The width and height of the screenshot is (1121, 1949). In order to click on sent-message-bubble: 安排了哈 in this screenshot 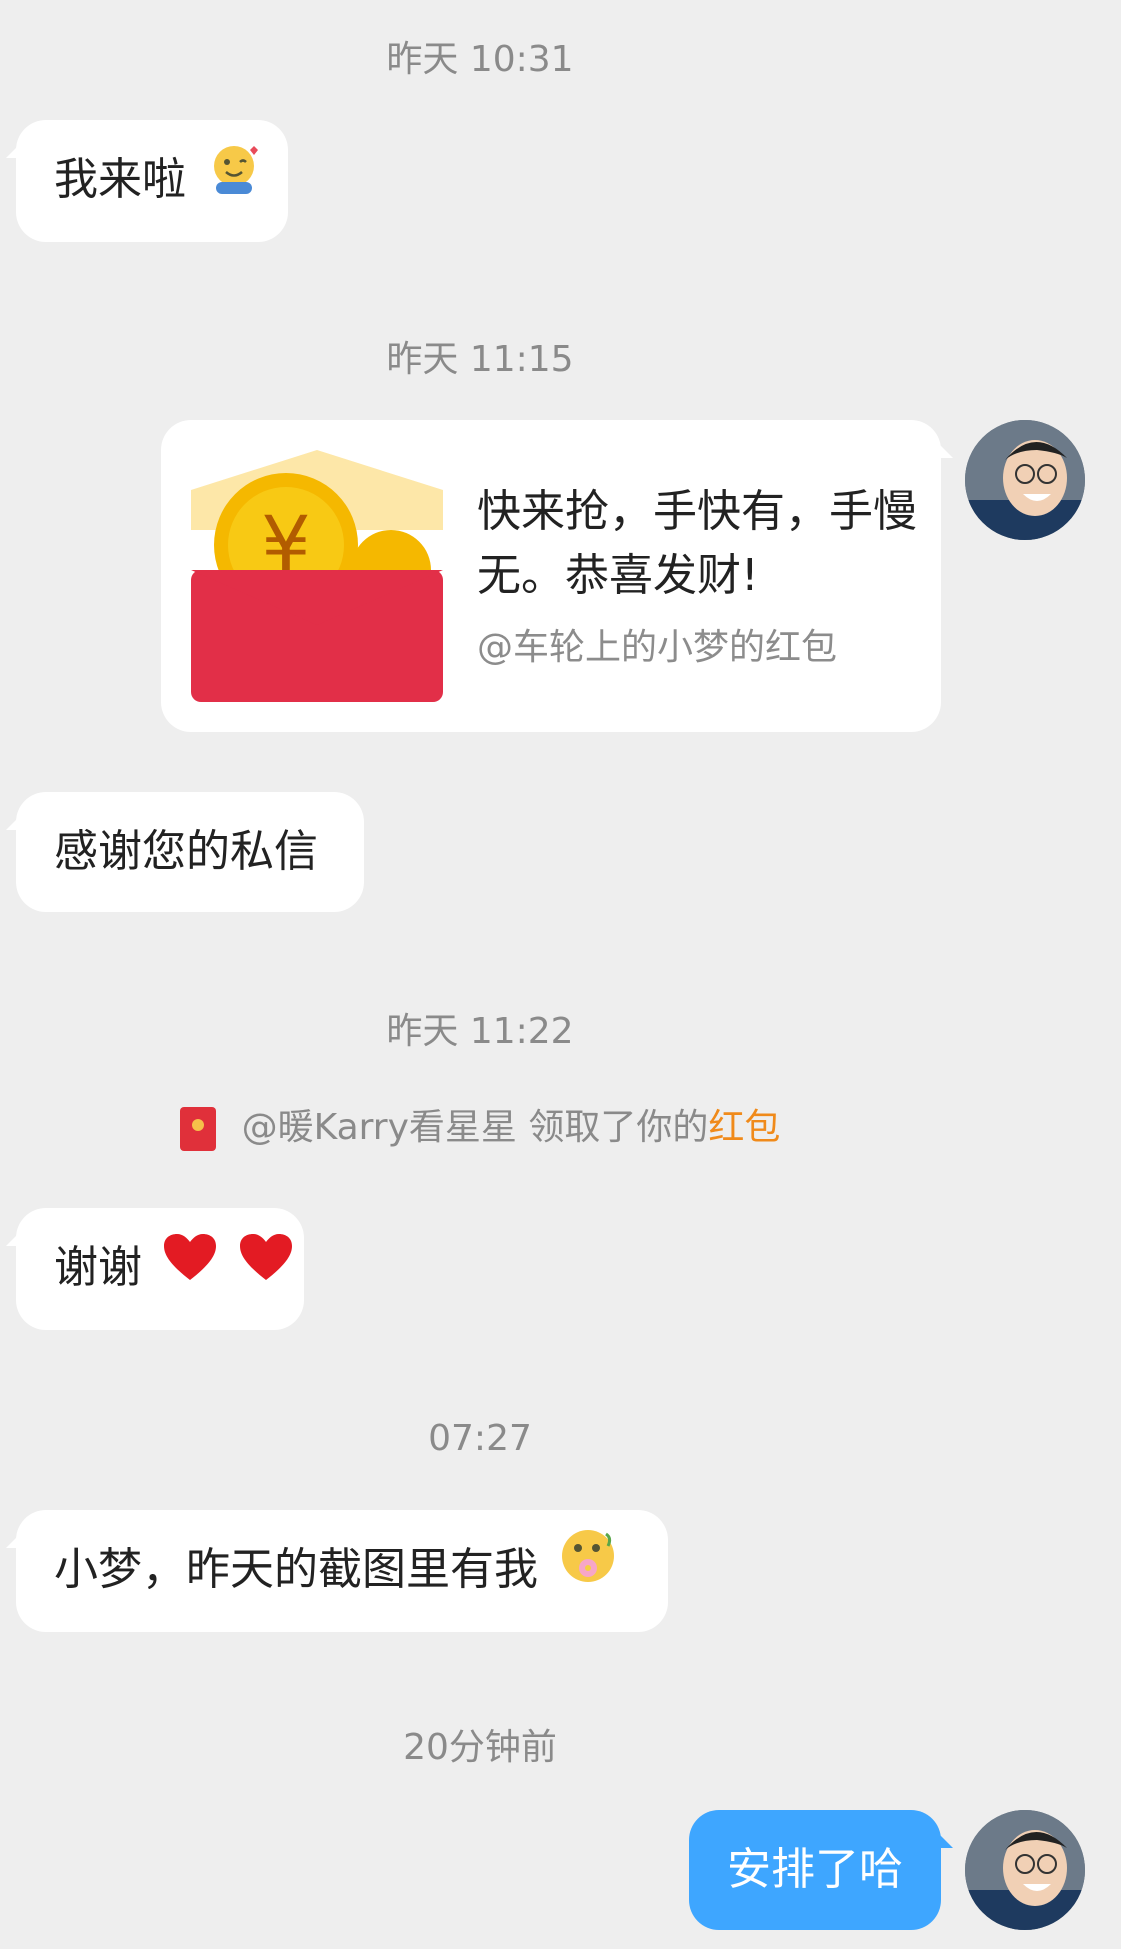, I will do `click(821, 1870)`.